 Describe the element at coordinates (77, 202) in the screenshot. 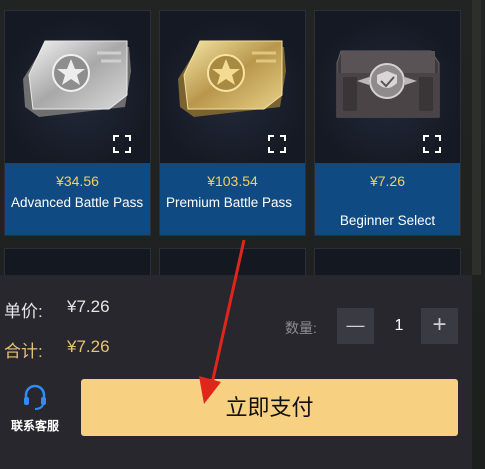

I see `product-name: Advanced Battle Pass` at that location.